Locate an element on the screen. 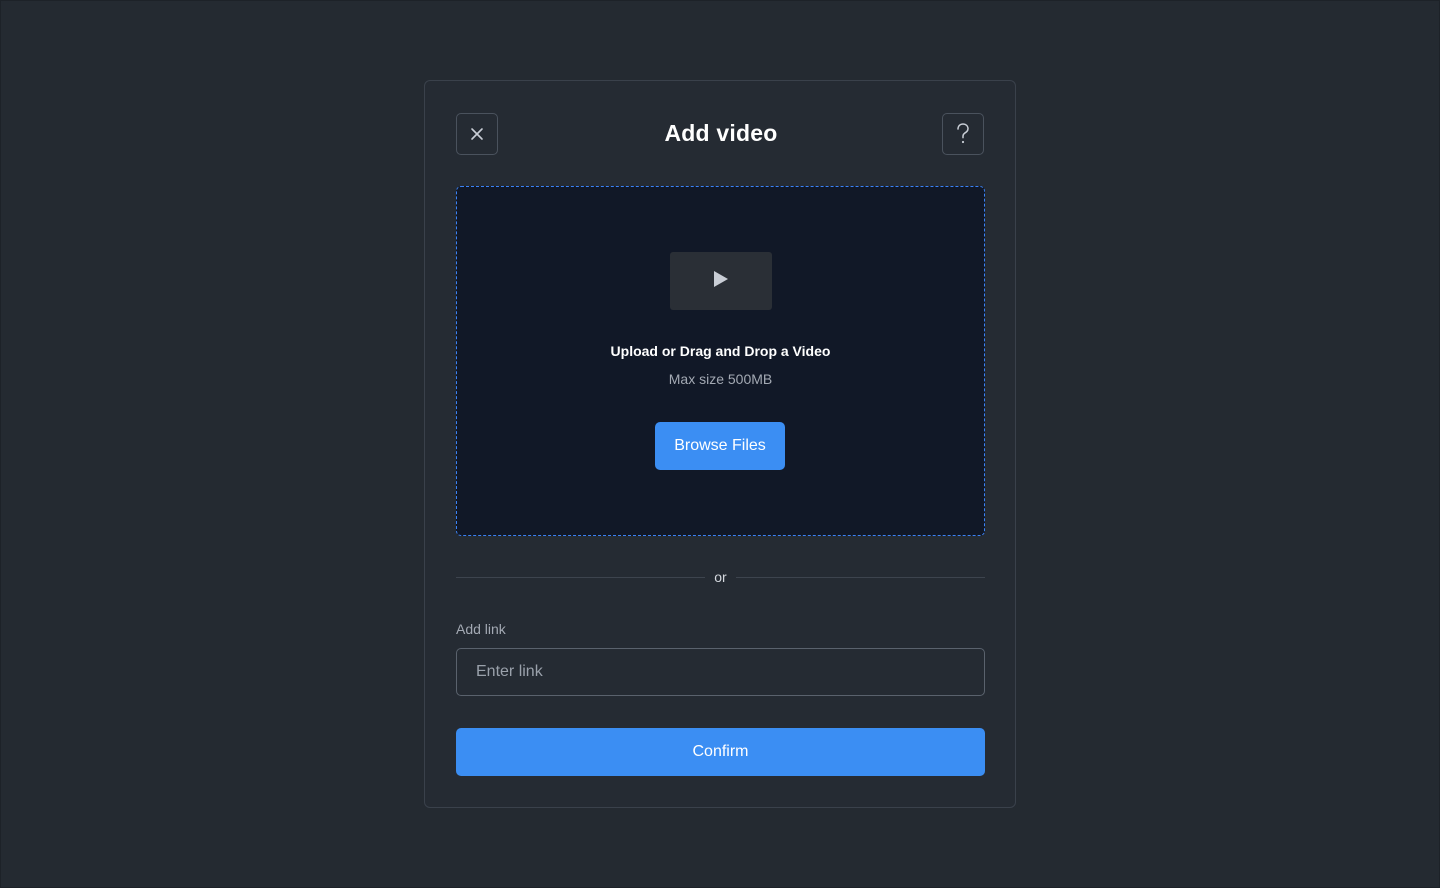 The image size is (1440, 888). add-link-label: Add link is located at coordinates (481, 629).